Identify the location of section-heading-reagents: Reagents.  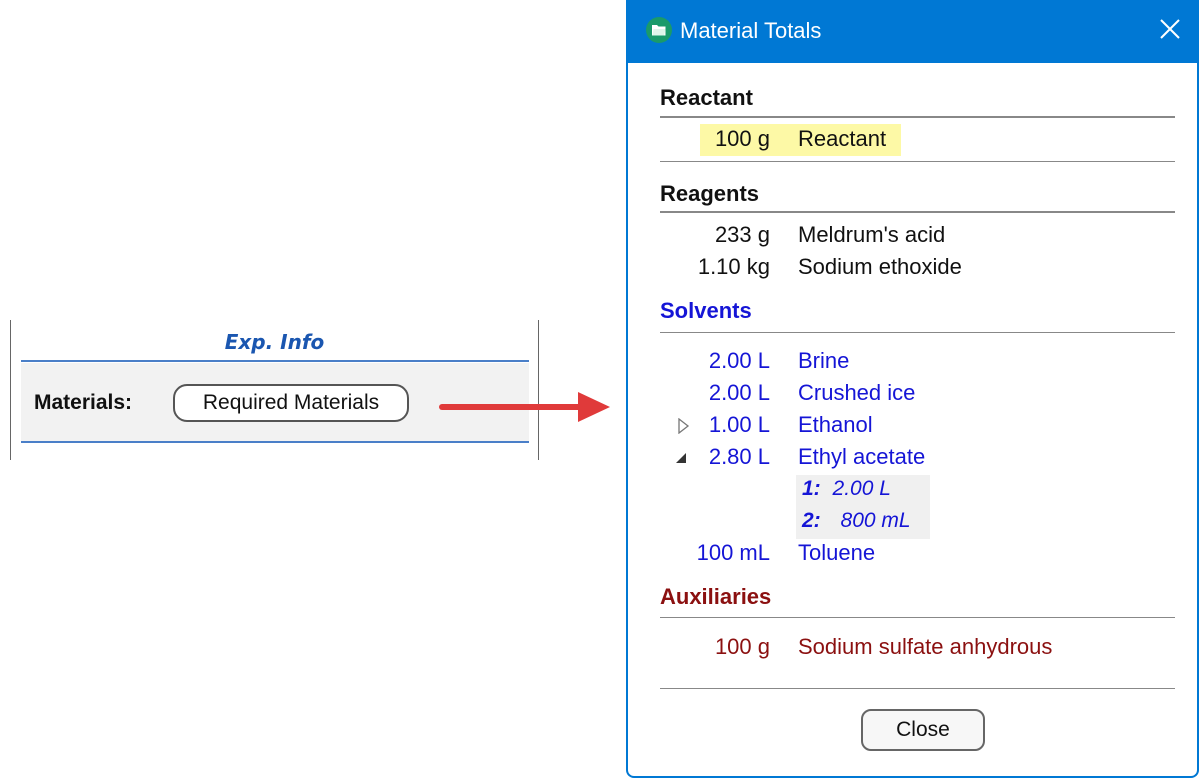
(710, 193).